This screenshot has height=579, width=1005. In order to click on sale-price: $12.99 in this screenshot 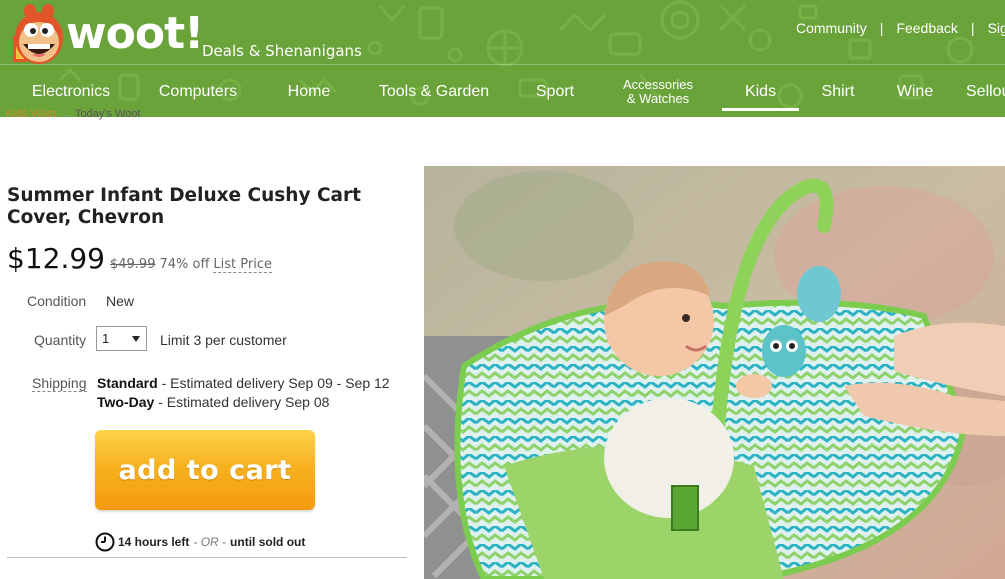, I will do `click(56, 258)`.